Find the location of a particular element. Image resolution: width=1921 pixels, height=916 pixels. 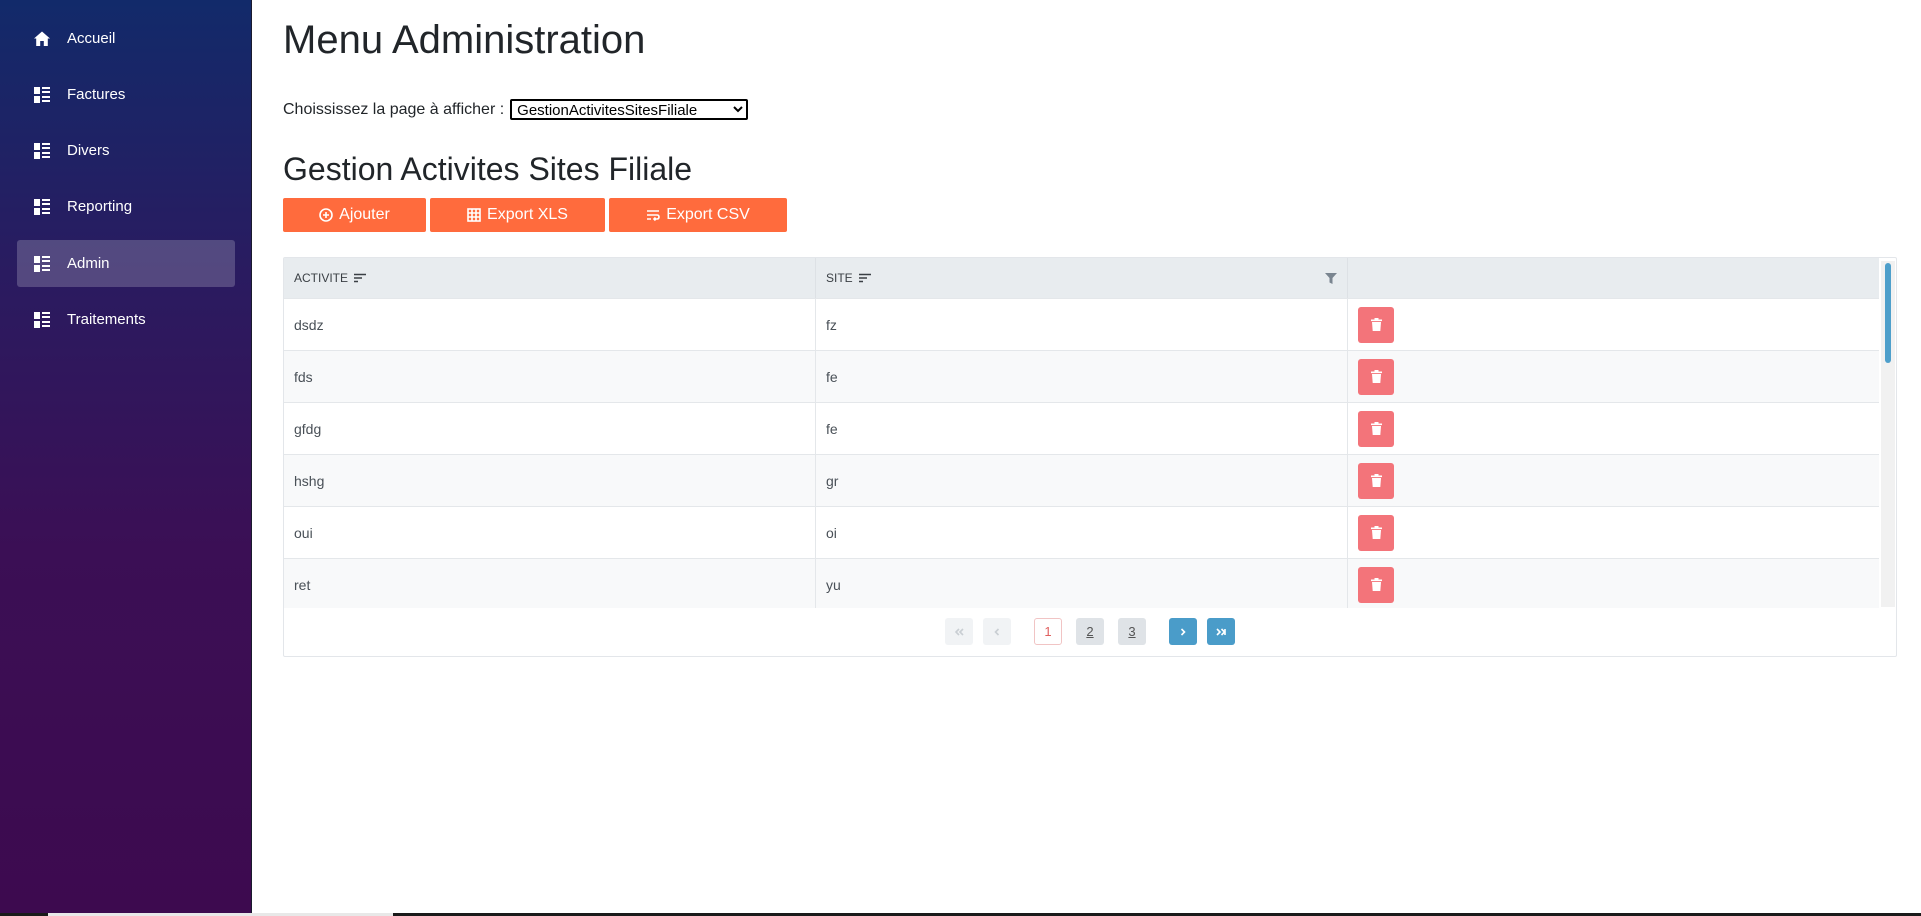

paginator: 1 2 3 is located at coordinates (1090, 633).